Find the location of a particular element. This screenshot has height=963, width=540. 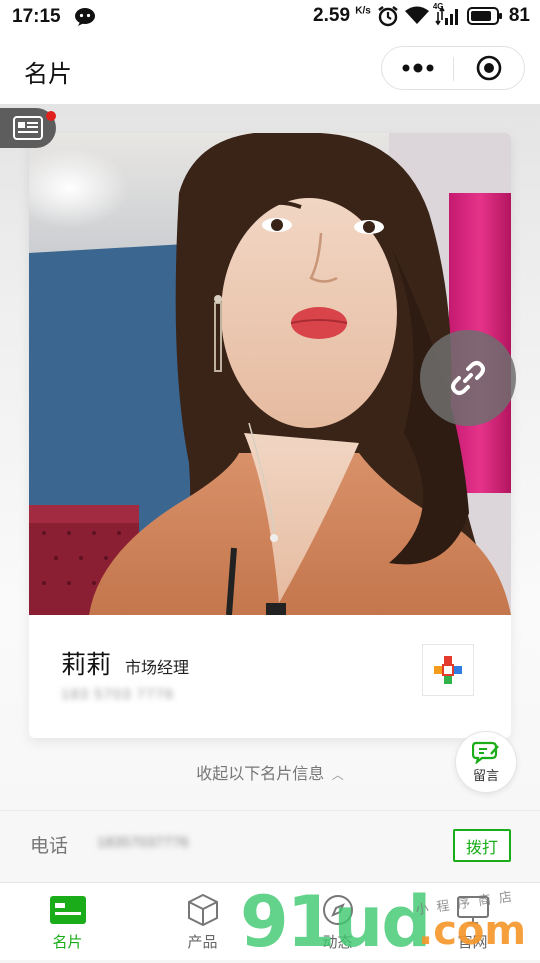

contact-position: 市场经理 is located at coordinates (157, 668).